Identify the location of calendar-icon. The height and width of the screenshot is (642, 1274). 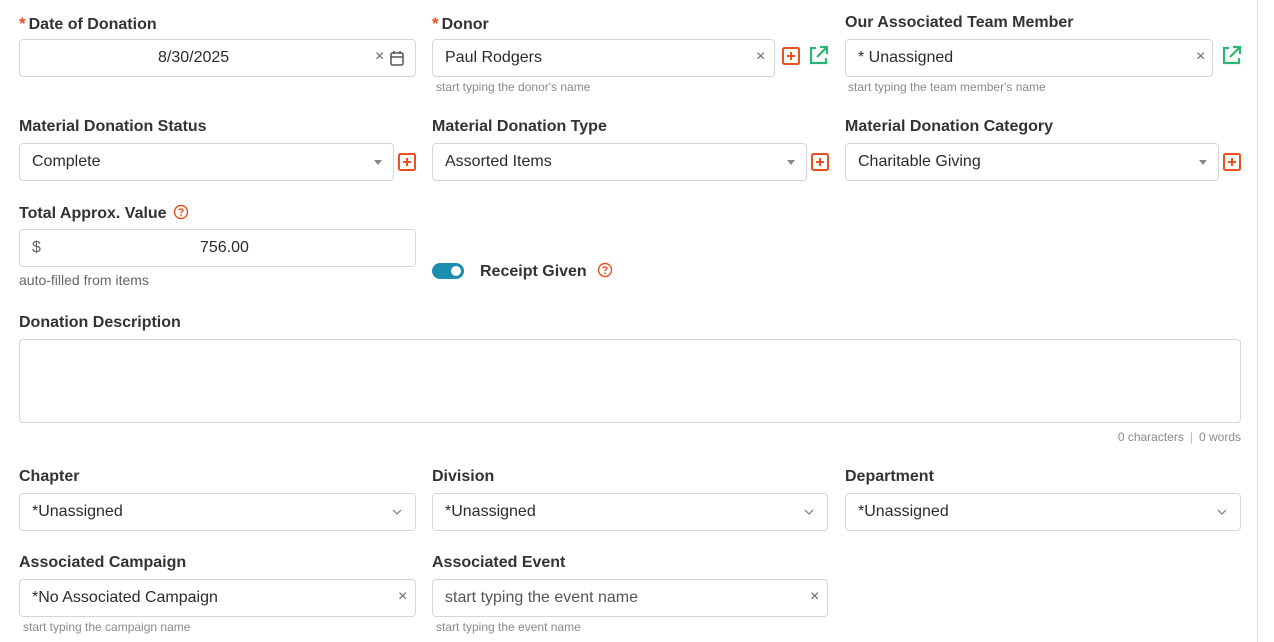
(397, 60).